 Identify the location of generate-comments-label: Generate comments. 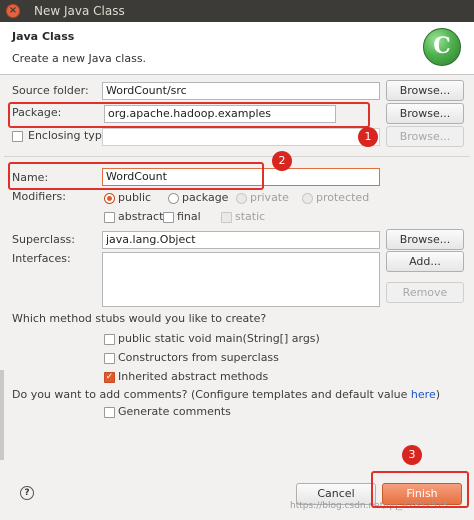
(174, 411).